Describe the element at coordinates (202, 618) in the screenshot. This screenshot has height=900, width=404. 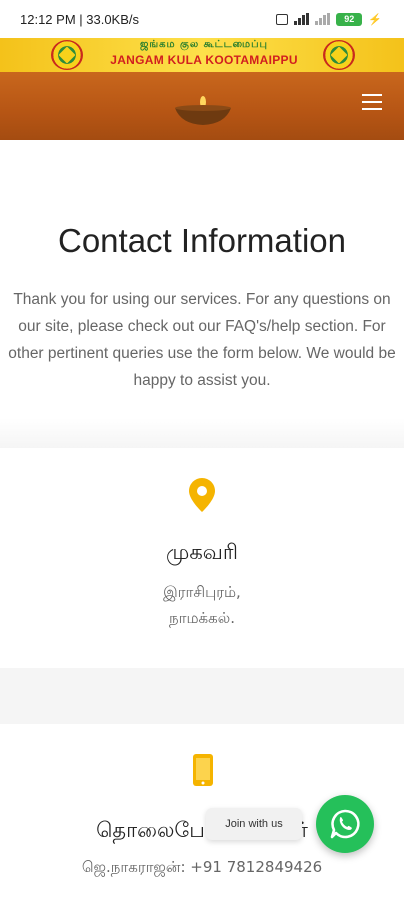
I see `address-line-2: நாமக்கல்.` at that location.